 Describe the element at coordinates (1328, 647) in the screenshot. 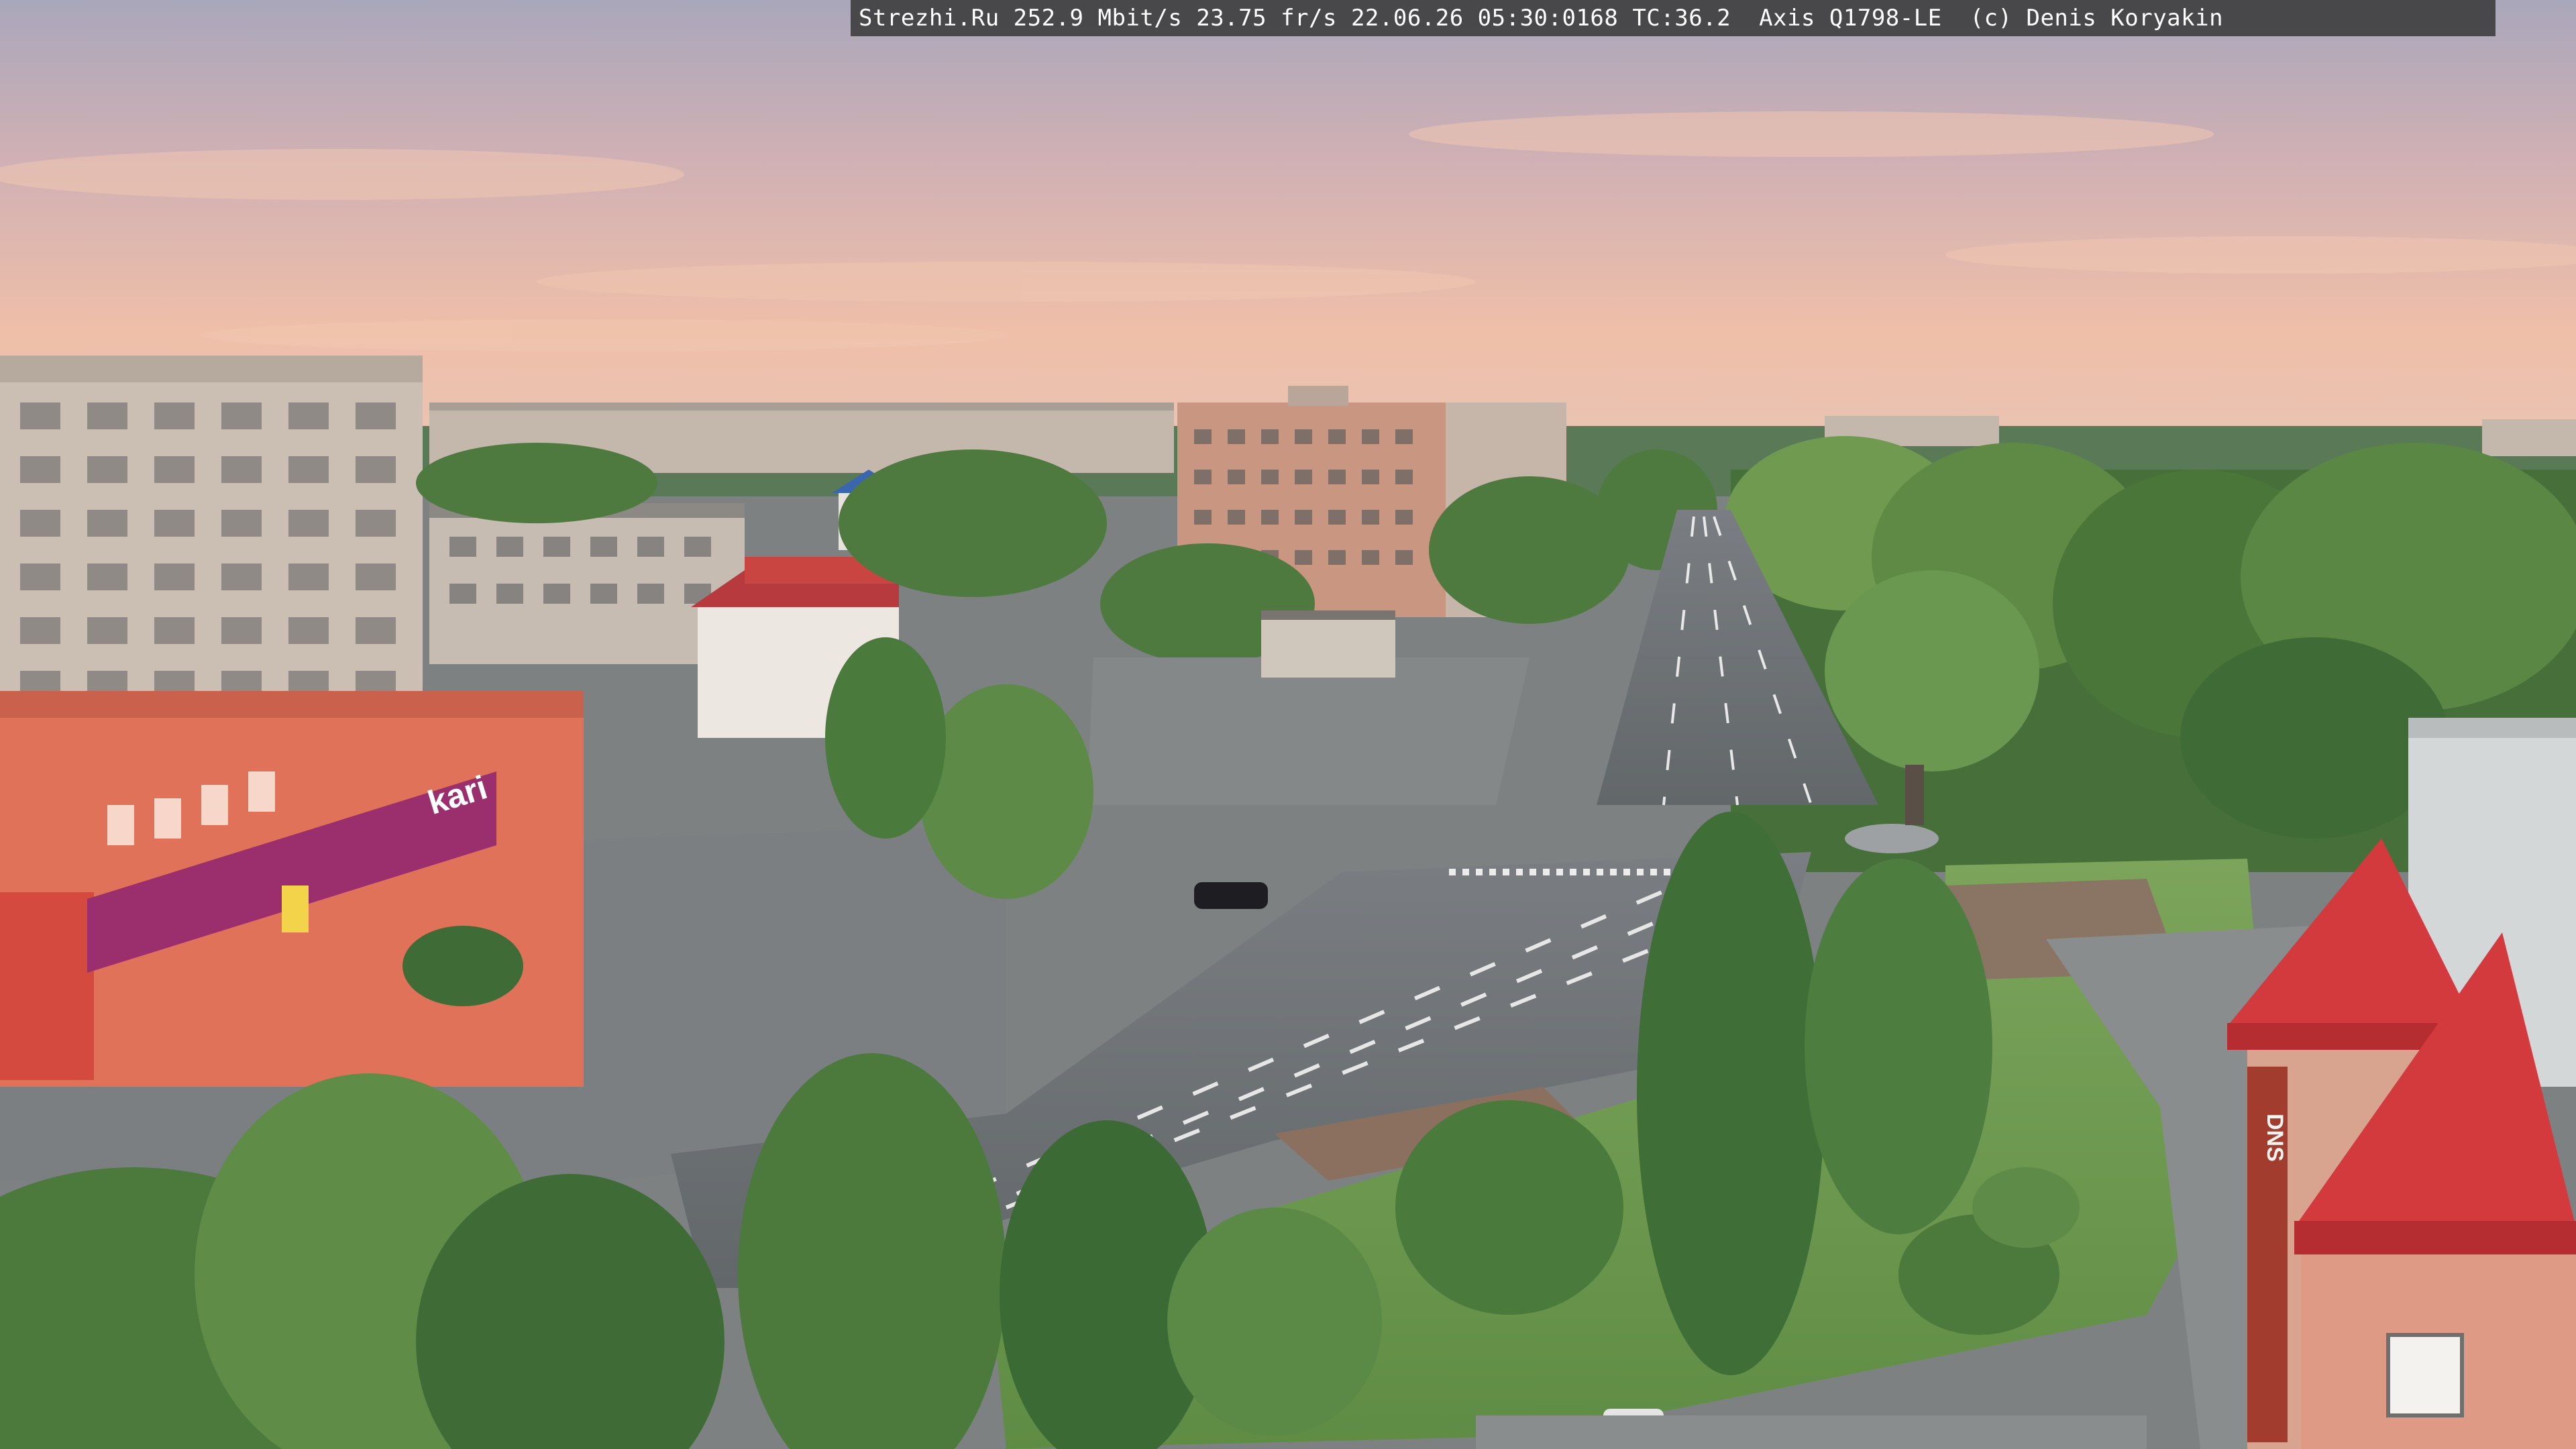

I see `kiosk-building` at that location.